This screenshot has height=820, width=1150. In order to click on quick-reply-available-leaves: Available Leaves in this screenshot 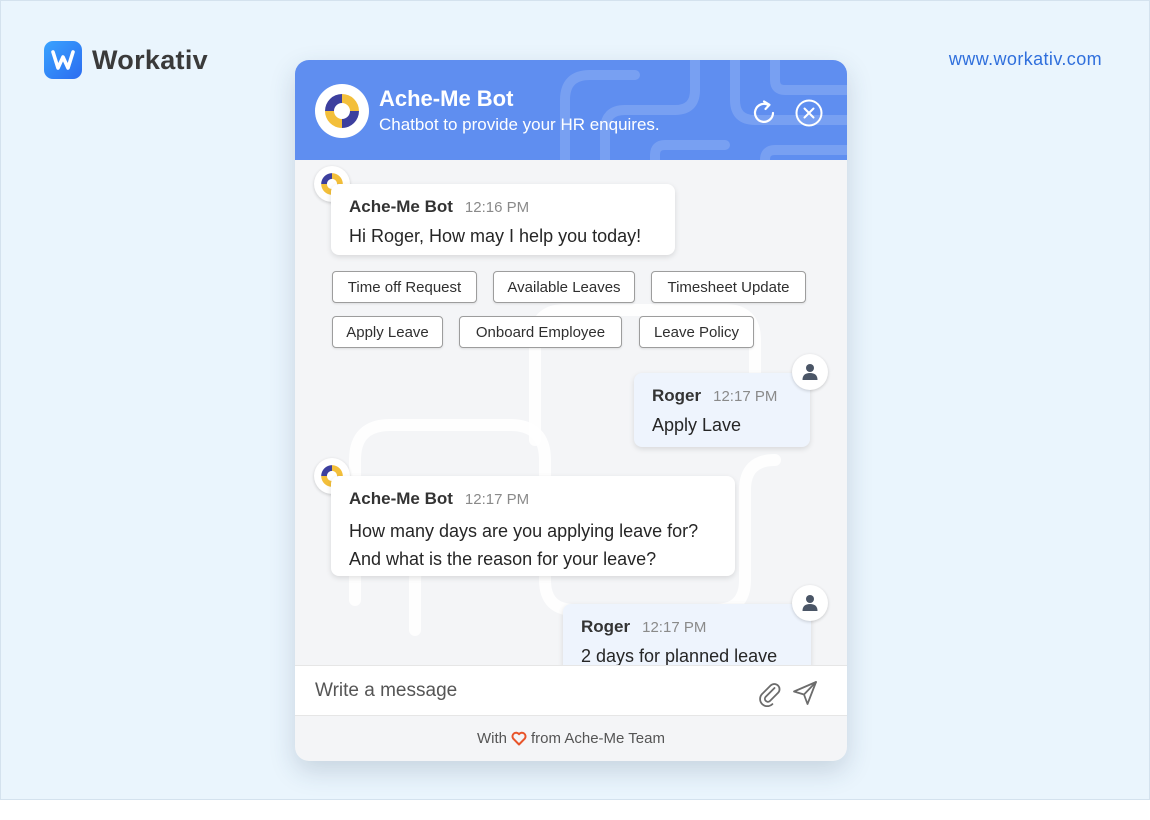, I will do `click(564, 287)`.